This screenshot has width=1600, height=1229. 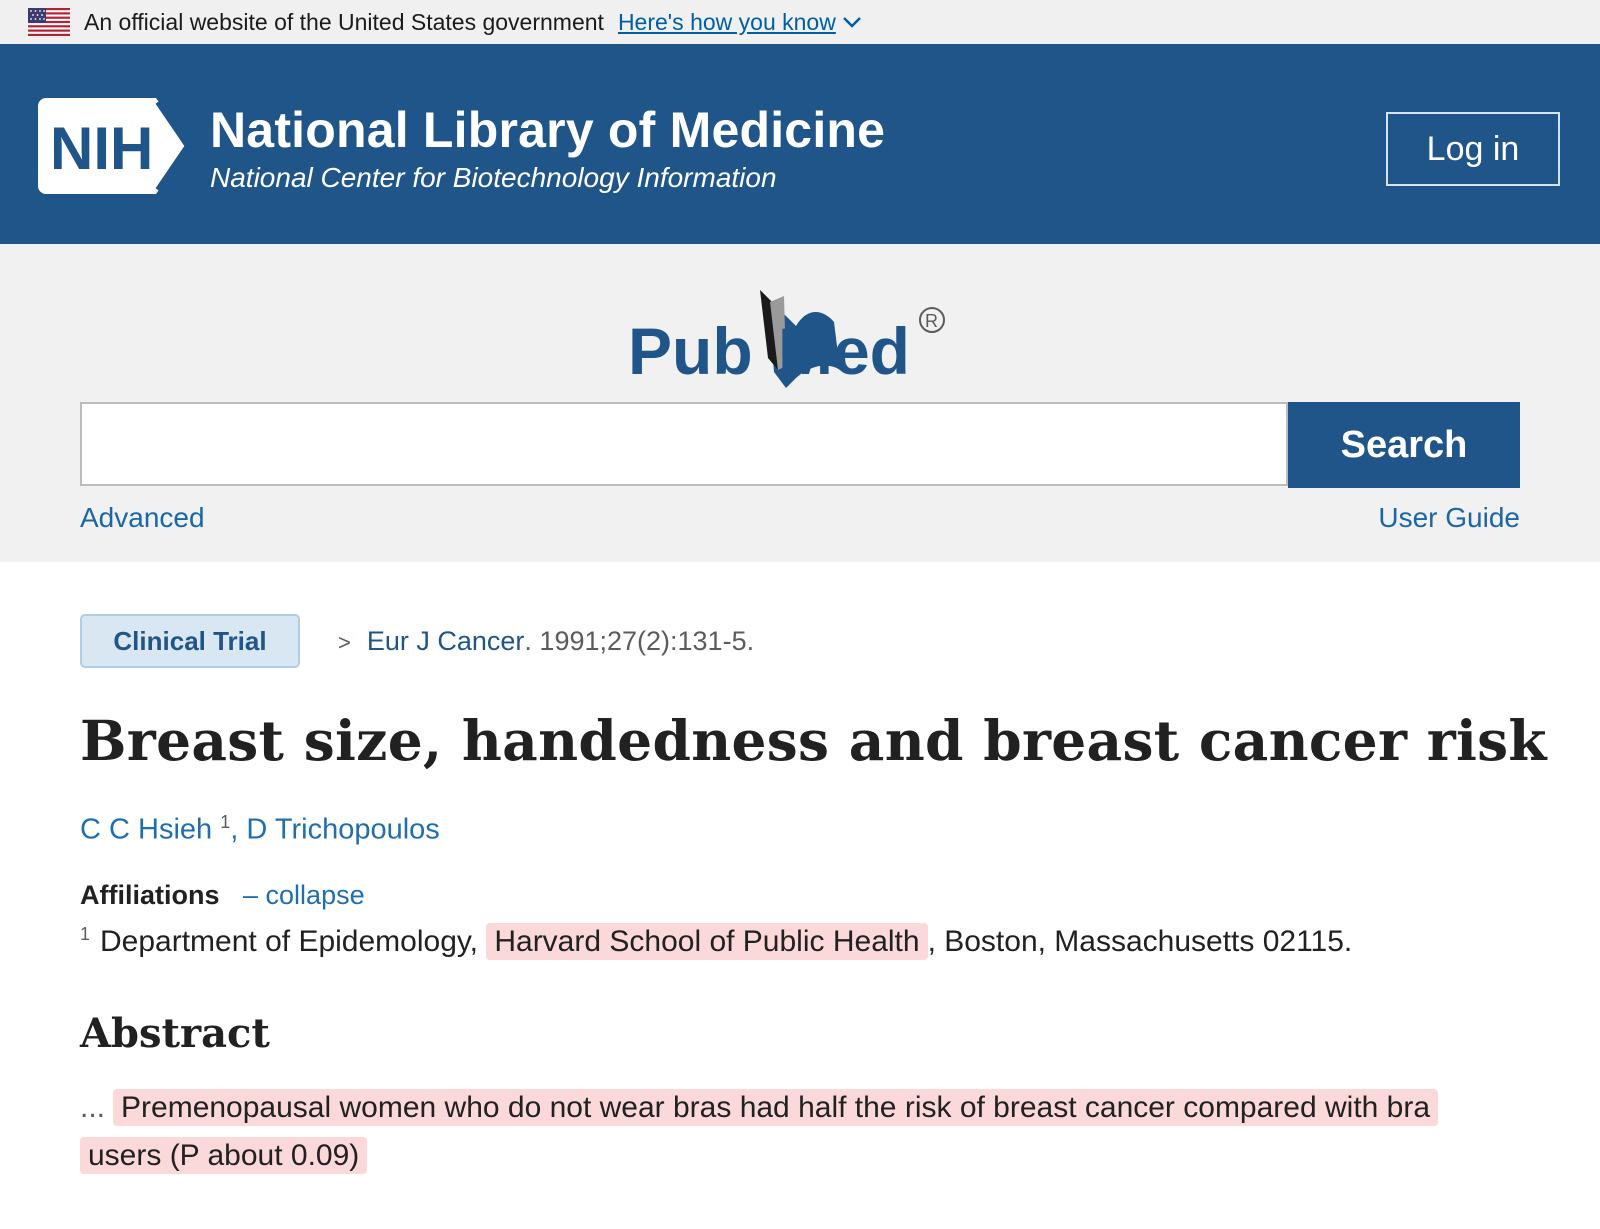 What do you see at coordinates (175, 1033) in the screenshot?
I see `abstract-heading: Abstract` at bounding box center [175, 1033].